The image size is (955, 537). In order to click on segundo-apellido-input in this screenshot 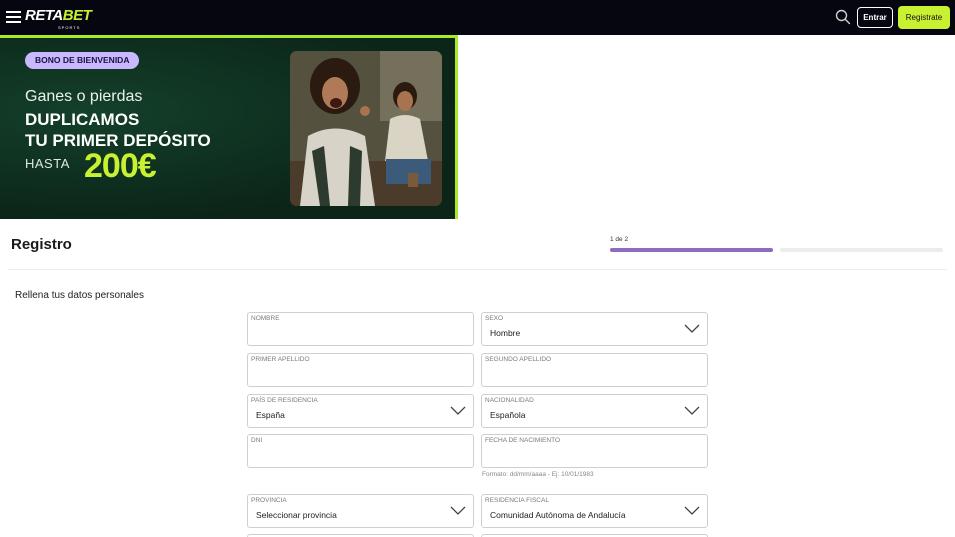, I will do `click(594, 375)`.